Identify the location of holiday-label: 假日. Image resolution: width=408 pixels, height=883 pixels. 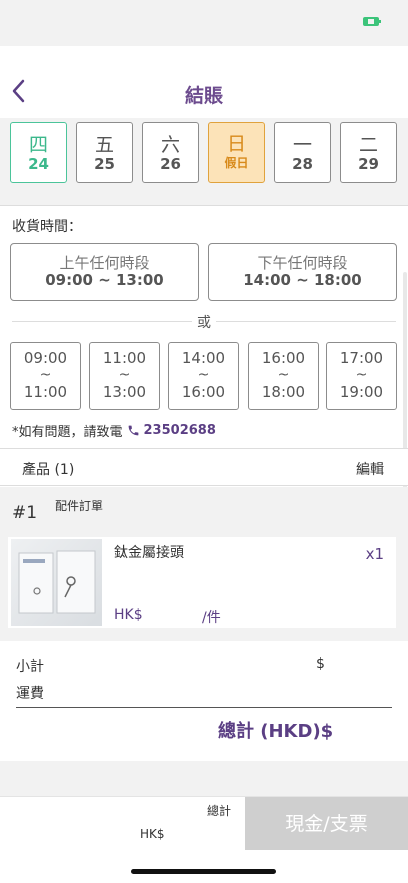
(236, 163).